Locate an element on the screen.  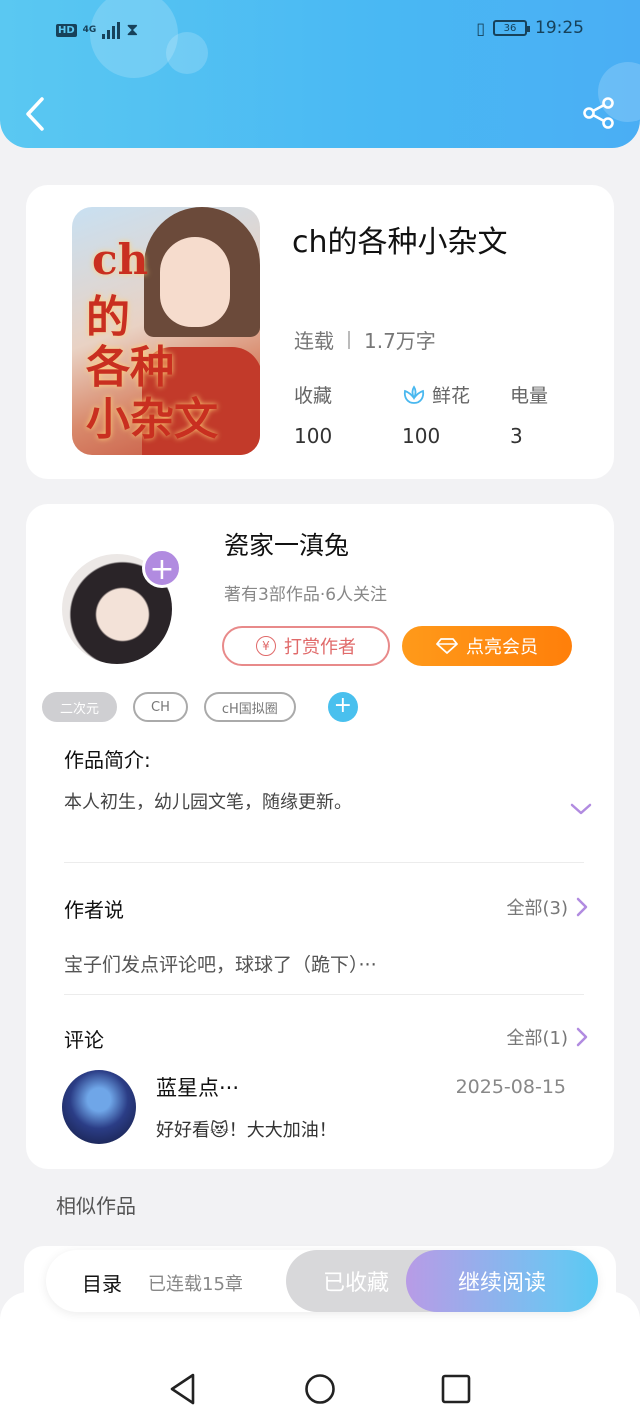
vibrate-icon: ▯ is located at coordinates (480, 28).